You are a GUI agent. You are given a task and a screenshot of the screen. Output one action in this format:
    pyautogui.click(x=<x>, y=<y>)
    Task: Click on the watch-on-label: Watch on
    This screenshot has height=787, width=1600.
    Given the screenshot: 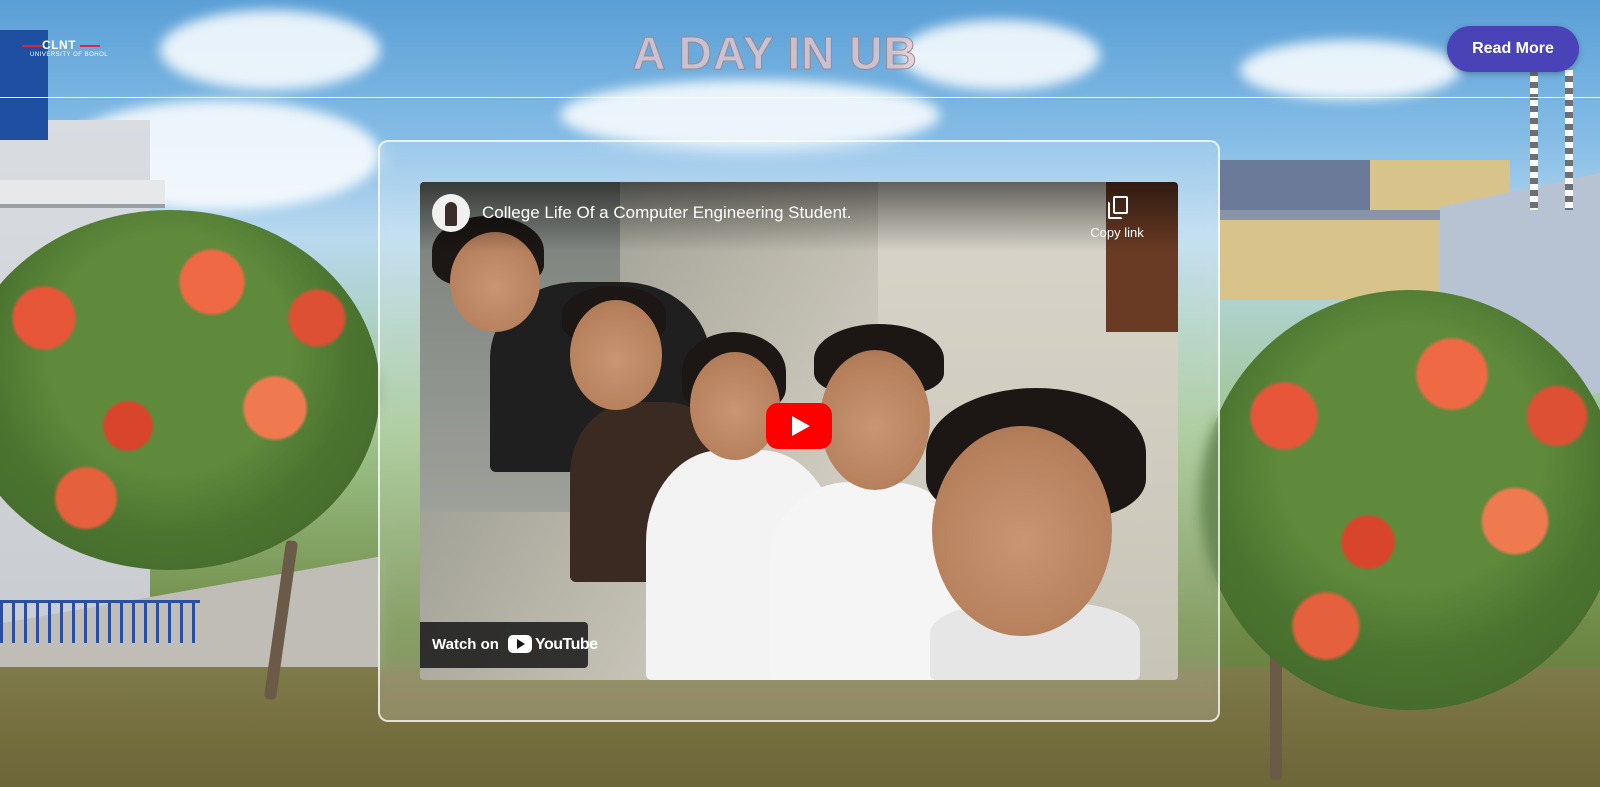 What is the action you would take?
    pyautogui.click(x=465, y=644)
    